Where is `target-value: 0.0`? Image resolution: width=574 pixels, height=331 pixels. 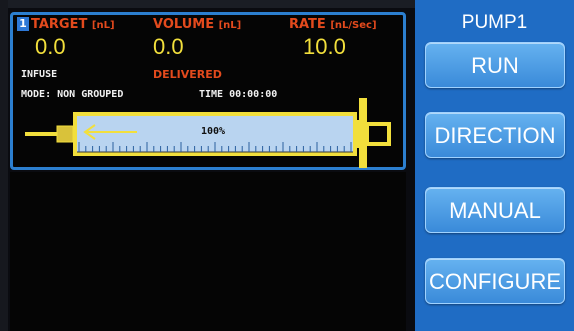 target-value: 0.0 is located at coordinates (50, 46).